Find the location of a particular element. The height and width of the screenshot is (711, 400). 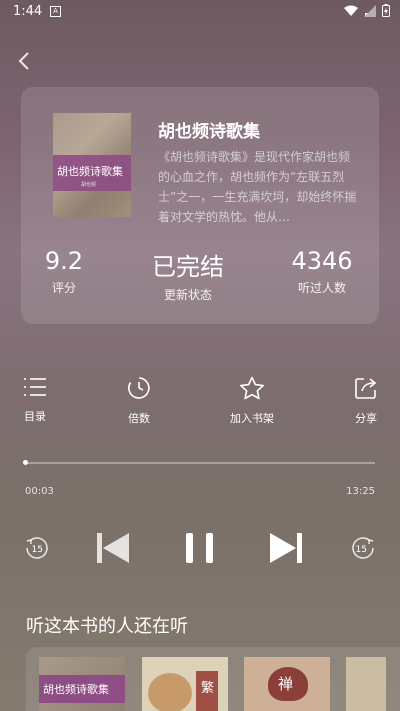

recommend-item-title: 禅 is located at coordinates (286, 684).